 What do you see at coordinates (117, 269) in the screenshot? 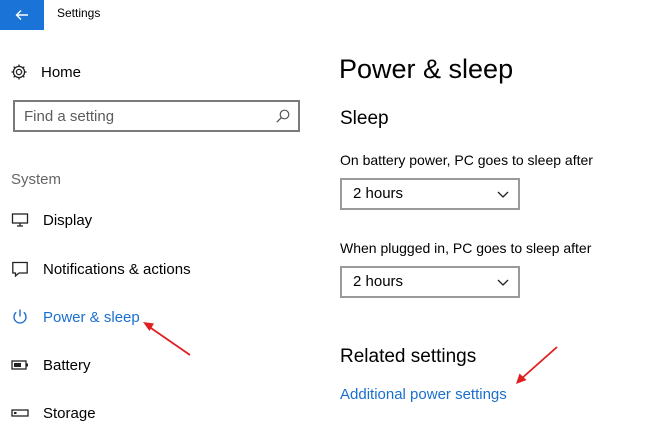
I see `sidebar-item-label: Notifications & actions` at bounding box center [117, 269].